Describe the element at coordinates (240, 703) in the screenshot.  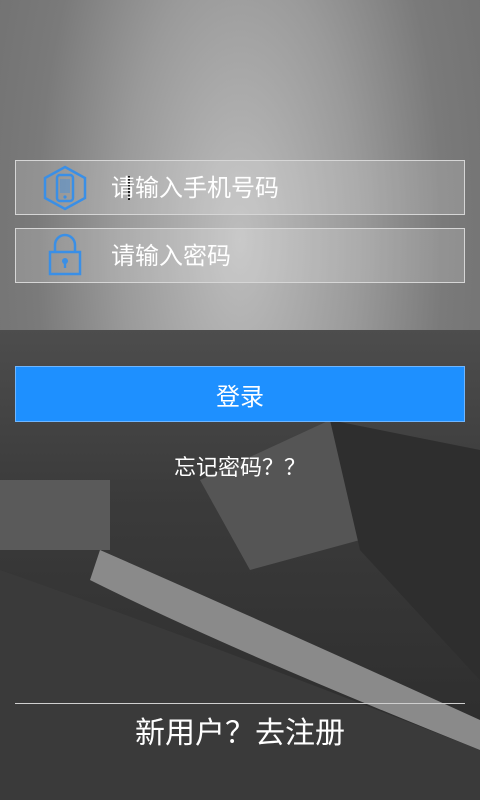
I see `divider` at that location.